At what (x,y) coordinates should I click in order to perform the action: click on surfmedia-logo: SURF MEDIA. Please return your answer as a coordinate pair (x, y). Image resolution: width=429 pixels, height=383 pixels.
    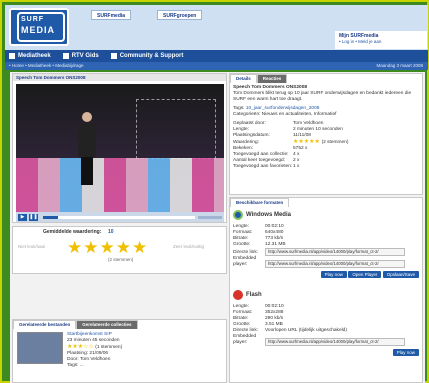
    Looking at the image, I should click on (39, 27).